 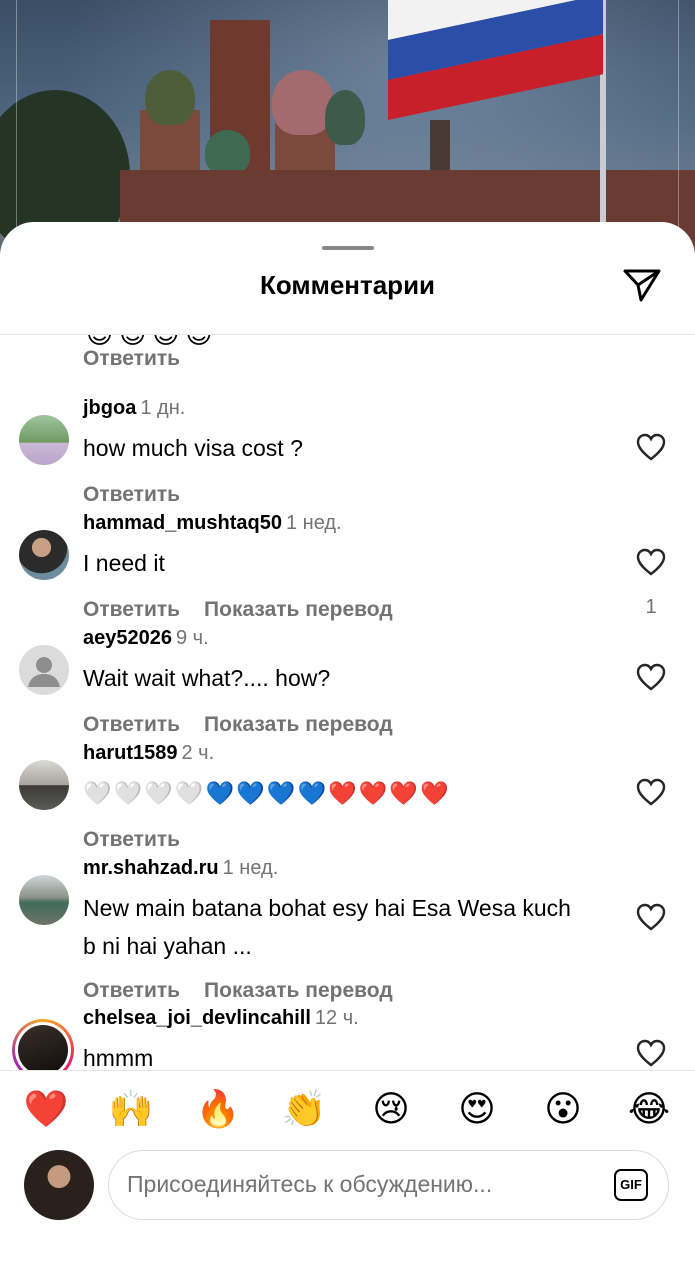 What do you see at coordinates (192, 638) in the screenshot?
I see `timestamp: 9 ч.` at bounding box center [192, 638].